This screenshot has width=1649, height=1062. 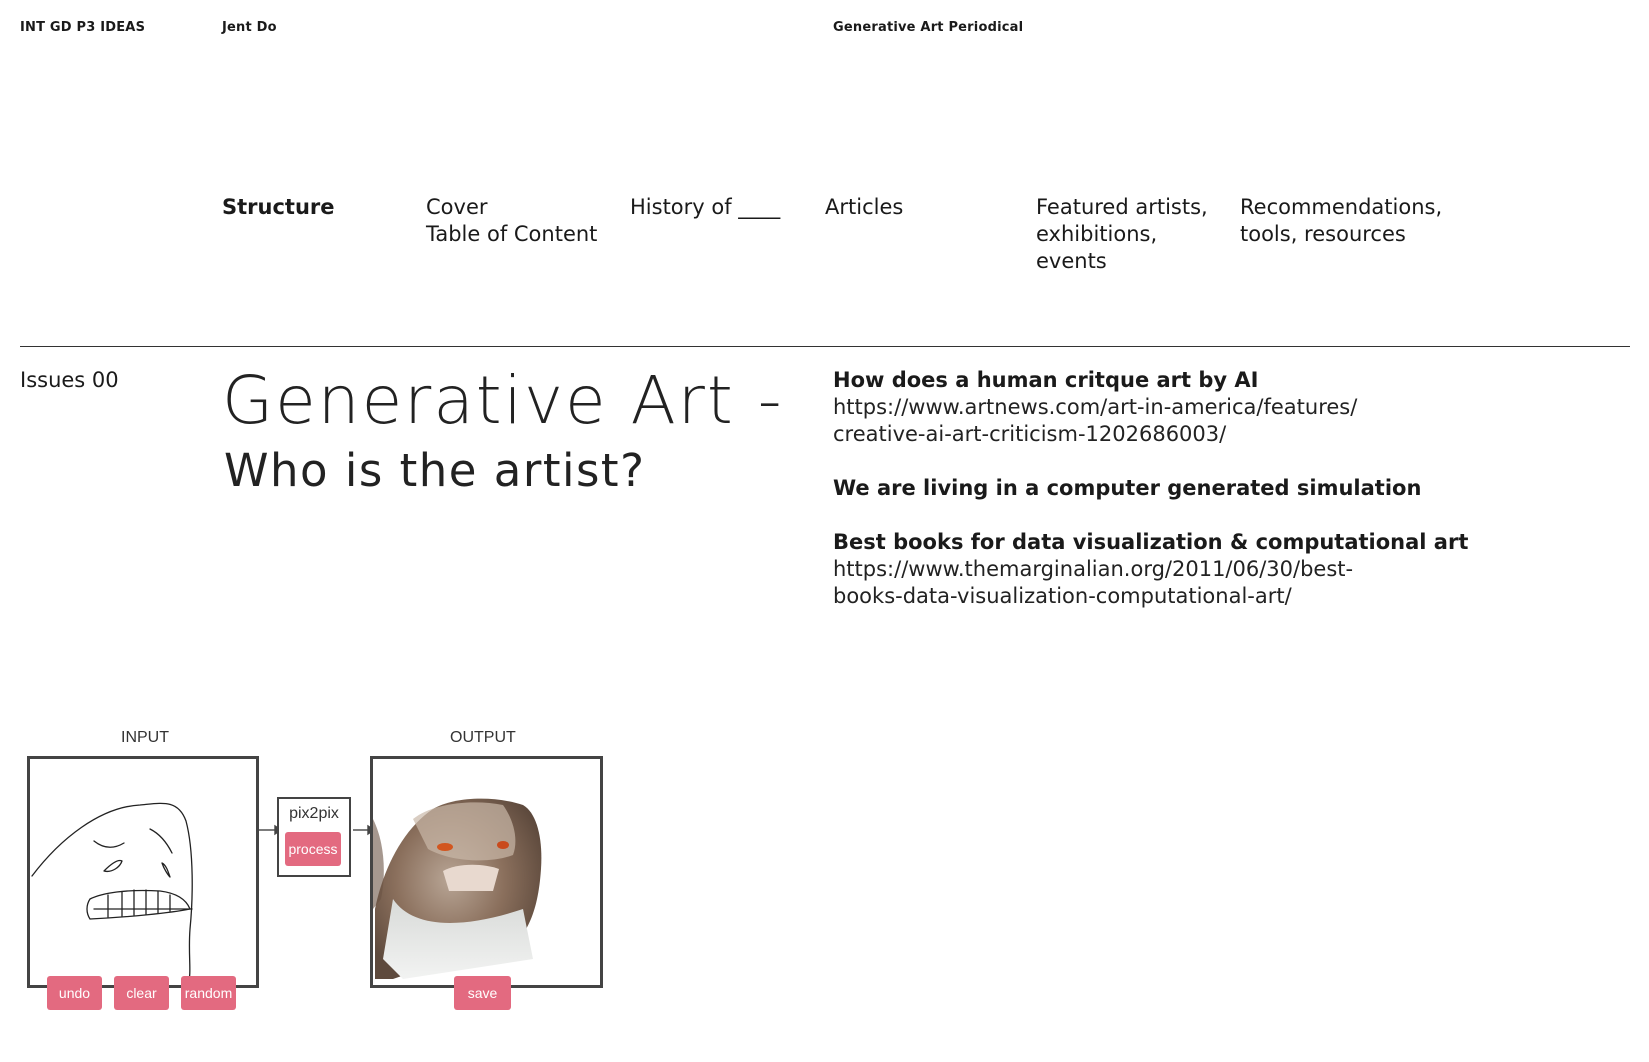 I want to click on structure-line: Featured artists,, so click(x=1122, y=207).